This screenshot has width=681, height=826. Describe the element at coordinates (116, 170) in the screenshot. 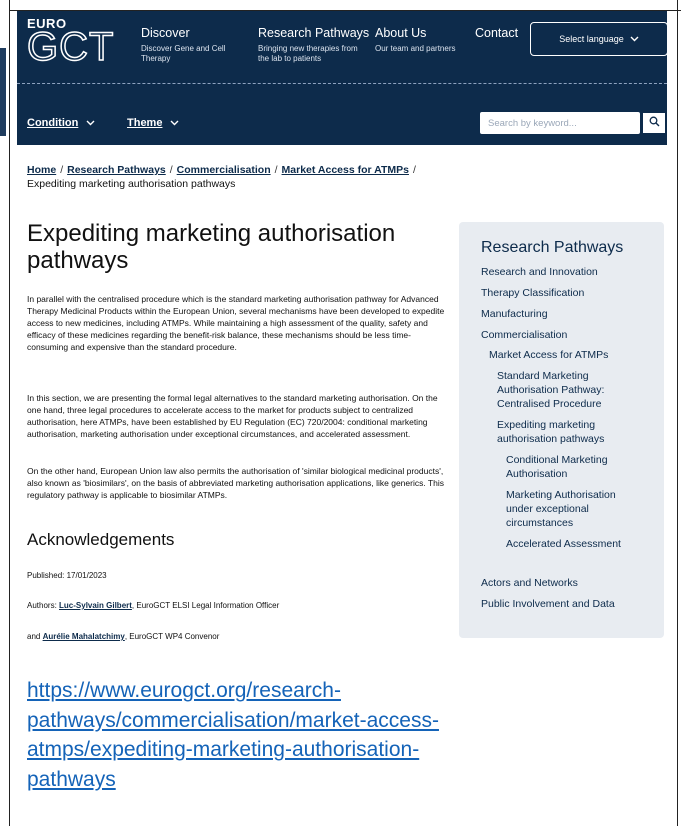

I see `breadcrumb-research-pathways: Research Pathways` at that location.